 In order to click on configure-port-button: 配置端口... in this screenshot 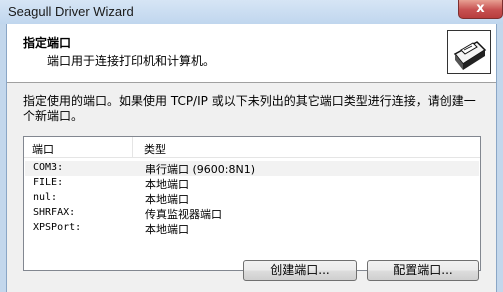, I will do `click(423, 270)`.